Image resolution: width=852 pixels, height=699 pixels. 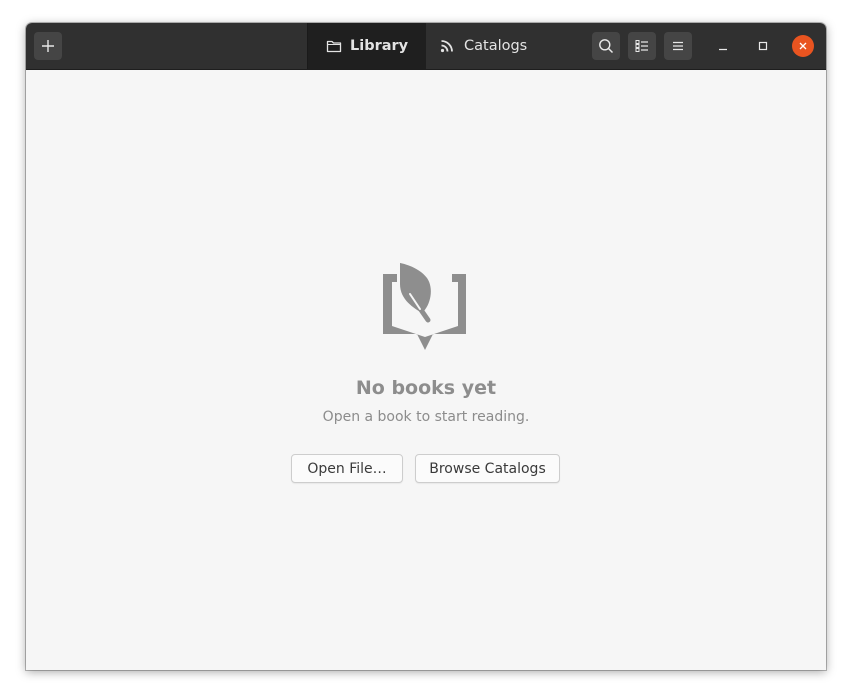 I want to click on minimize-button, so click(x=723, y=46).